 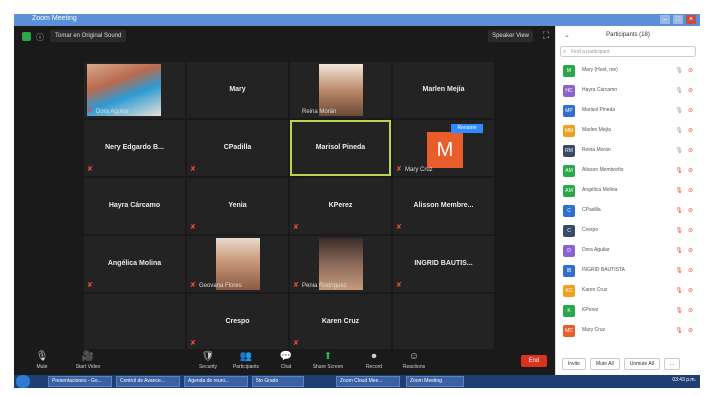 What do you see at coordinates (237, 148) in the screenshot?
I see `video-tile: CPadilla ✘` at bounding box center [237, 148].